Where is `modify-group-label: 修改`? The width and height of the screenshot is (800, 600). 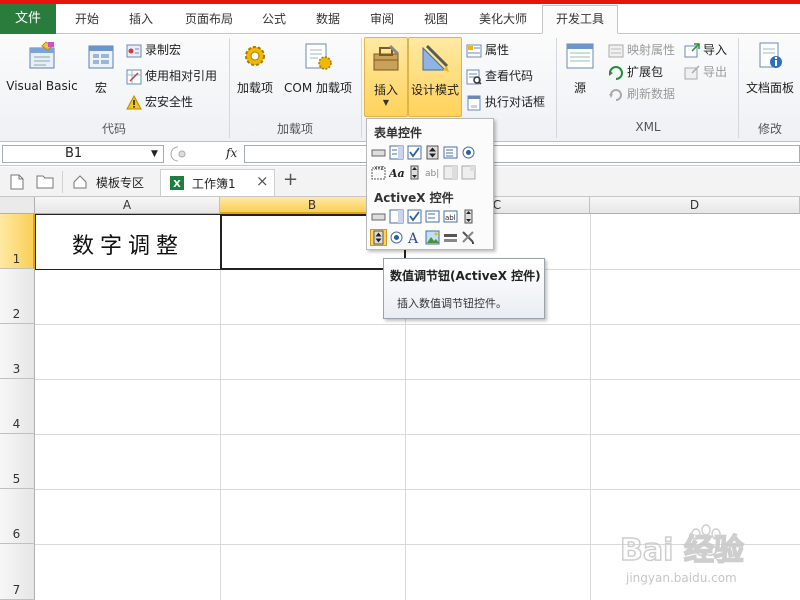 modify-group-label: 修改 is located at coordinates (769, 129).